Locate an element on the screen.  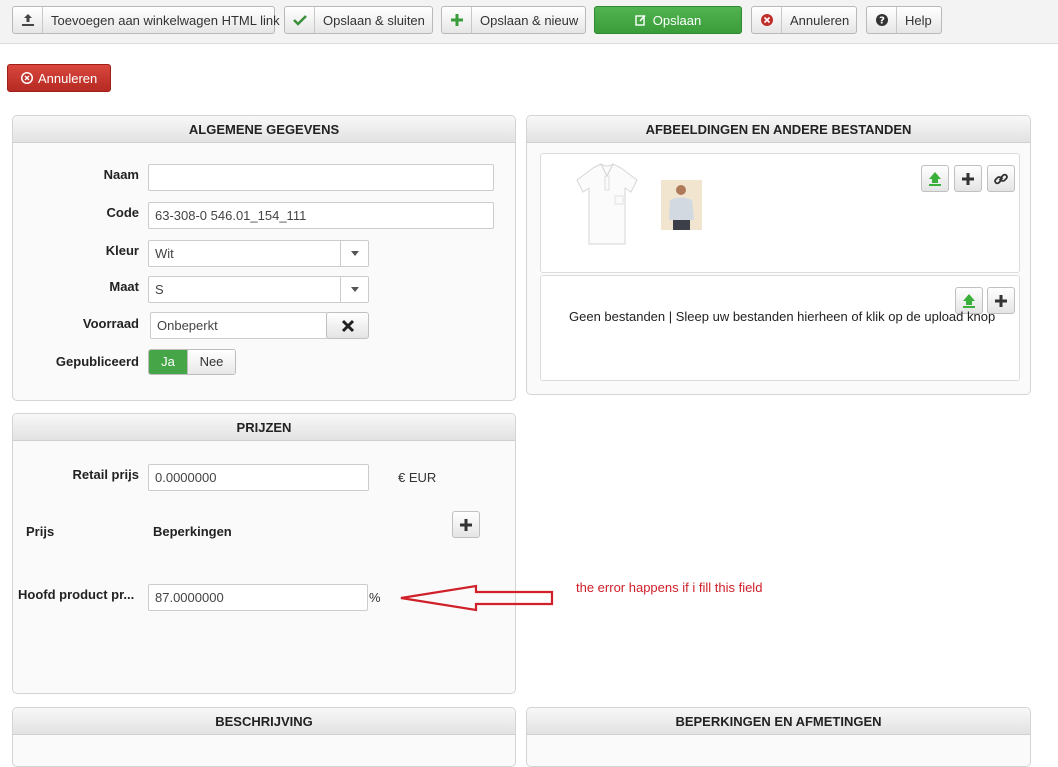
published-yes: Ja is located at coordinates (168, 362).